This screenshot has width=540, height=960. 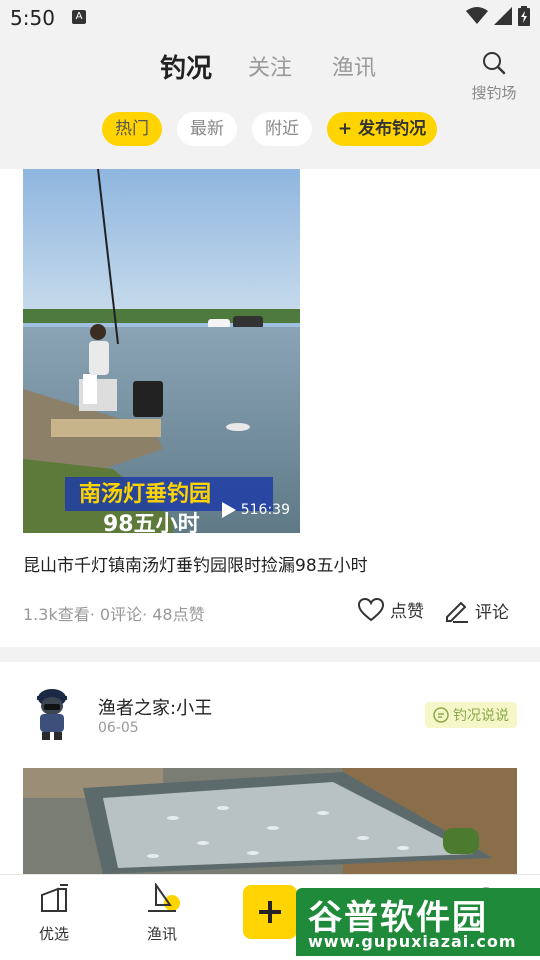 I want to click on filter-latest-chip: 最新, so click(x=207, y=129).